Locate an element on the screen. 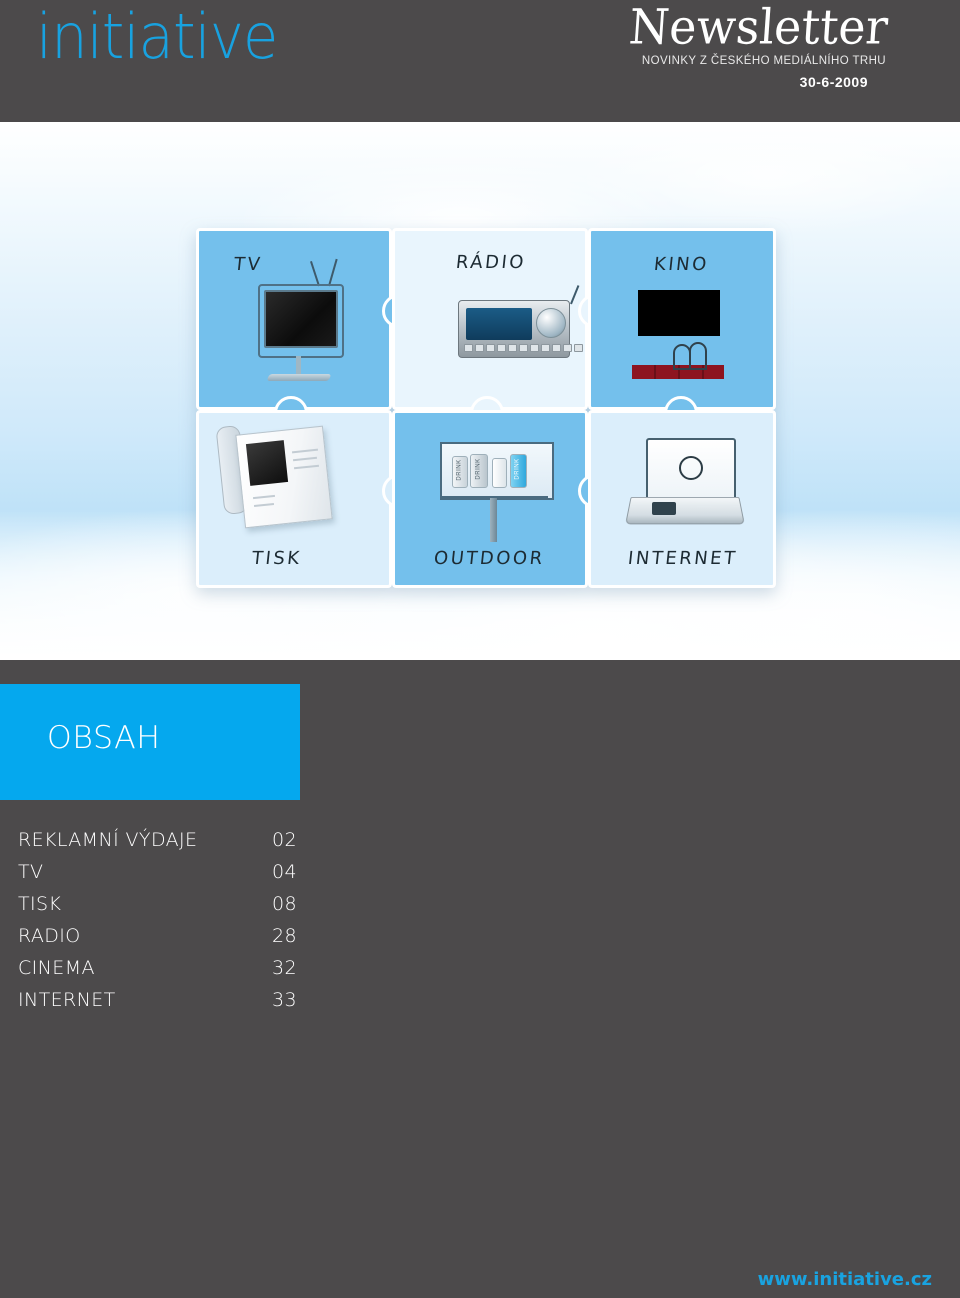 This screenshot has height=1298, width=960. toc-row: TISK 08 is located at coordinates (165, 904).